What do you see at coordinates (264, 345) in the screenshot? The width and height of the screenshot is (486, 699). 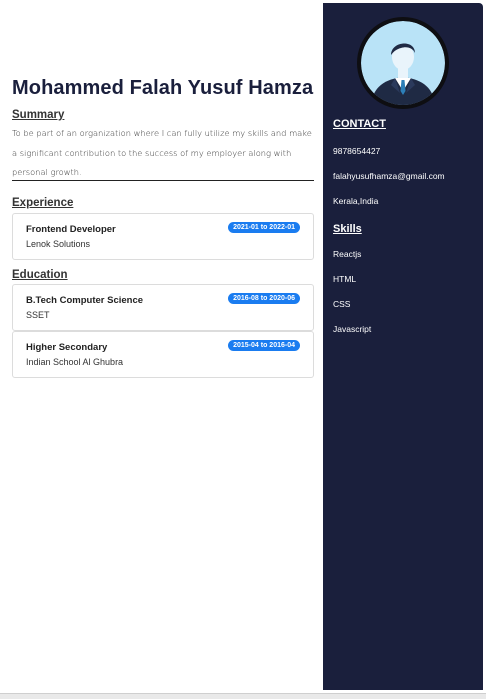 I see `date-badge: 2015-04 to 2016-04` at bounding box center [264, 345].